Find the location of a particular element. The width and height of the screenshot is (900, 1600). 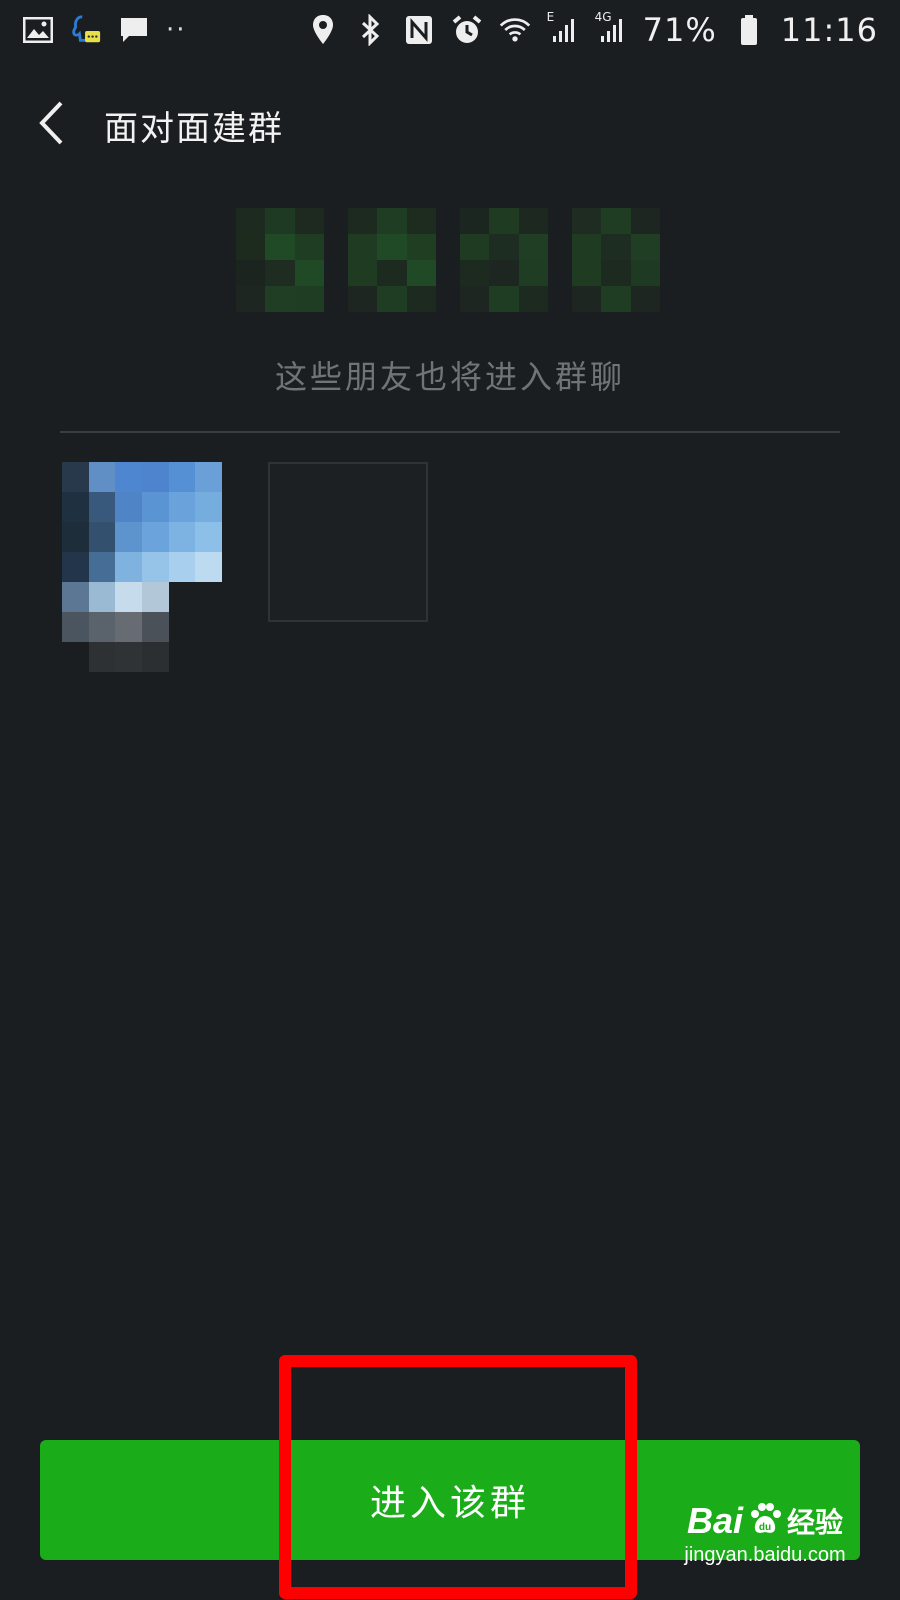

signal-4g-label: 4G is located at coordinates (603, 17).